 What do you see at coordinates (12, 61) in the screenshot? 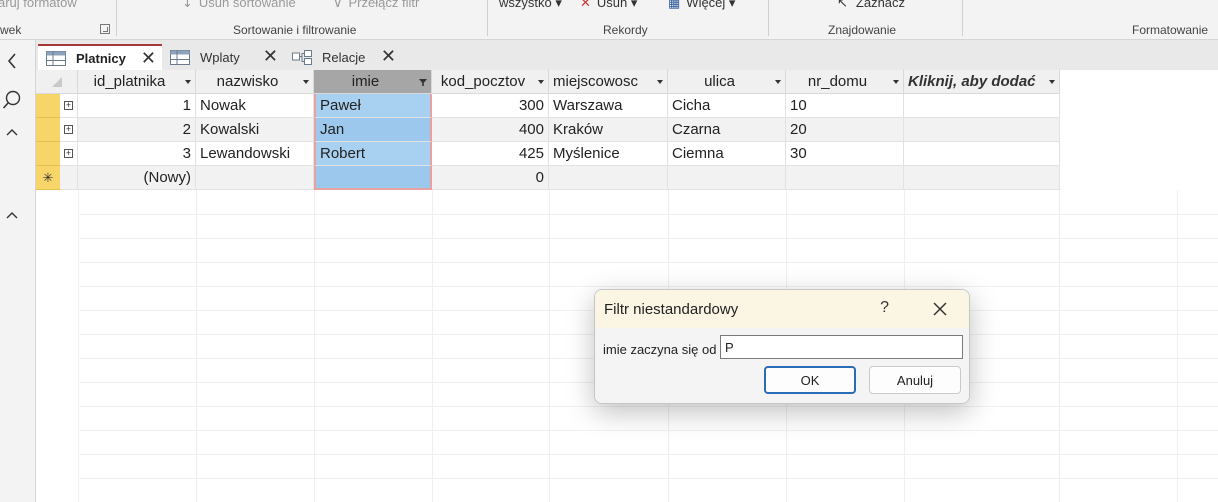
I see `collapse-nav-icon` at bounding box center [12, 61].